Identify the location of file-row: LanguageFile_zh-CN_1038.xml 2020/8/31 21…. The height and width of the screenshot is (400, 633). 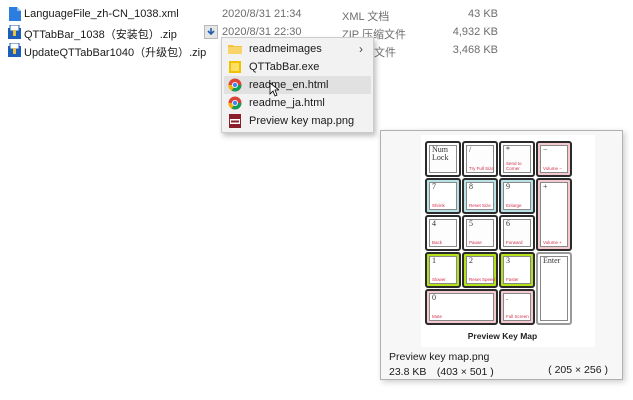
(316, 14).